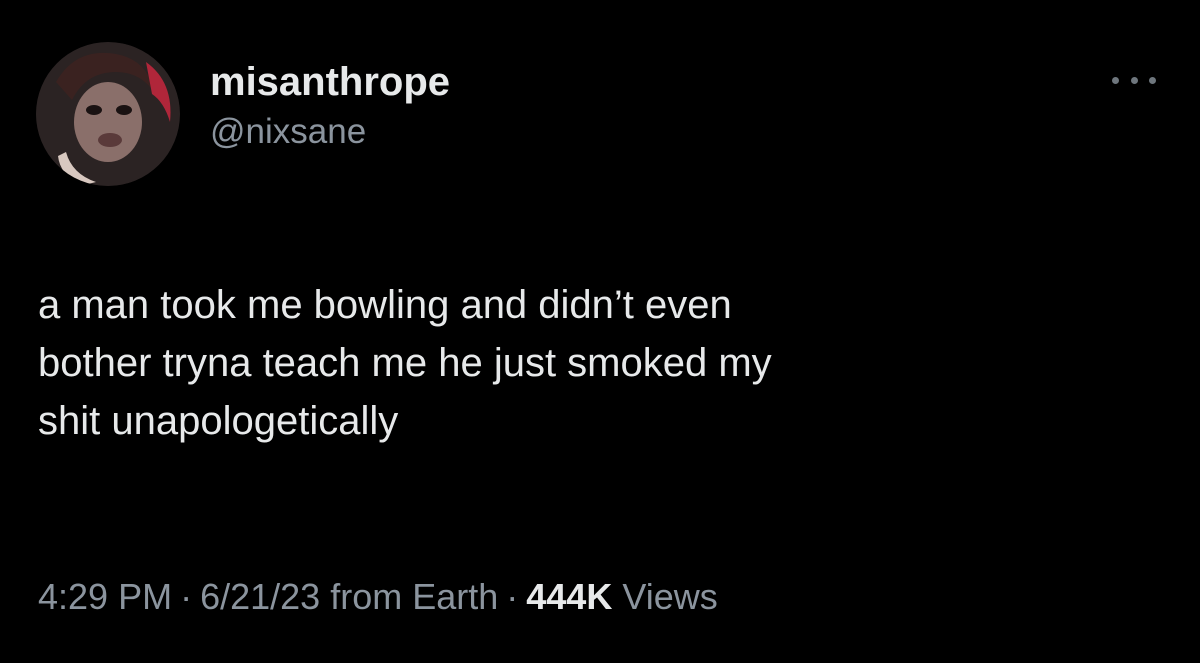 This screenshot has height=663, width=1200. What do you see at coordinates (330, 132) in the screenshot?
I see `user-handle: @nixsane` at bounding box center [330, 132].